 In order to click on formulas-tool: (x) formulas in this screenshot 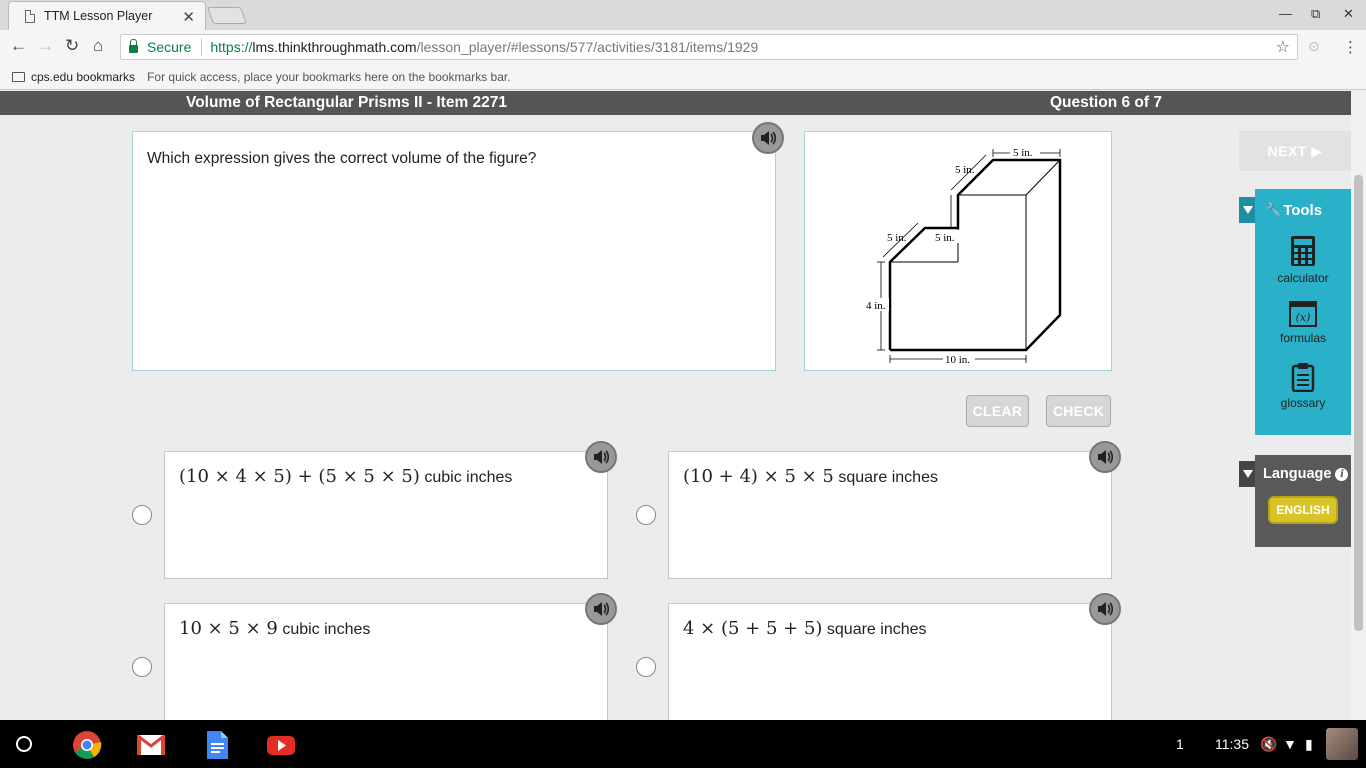, I will do `click(1303, 323)`.